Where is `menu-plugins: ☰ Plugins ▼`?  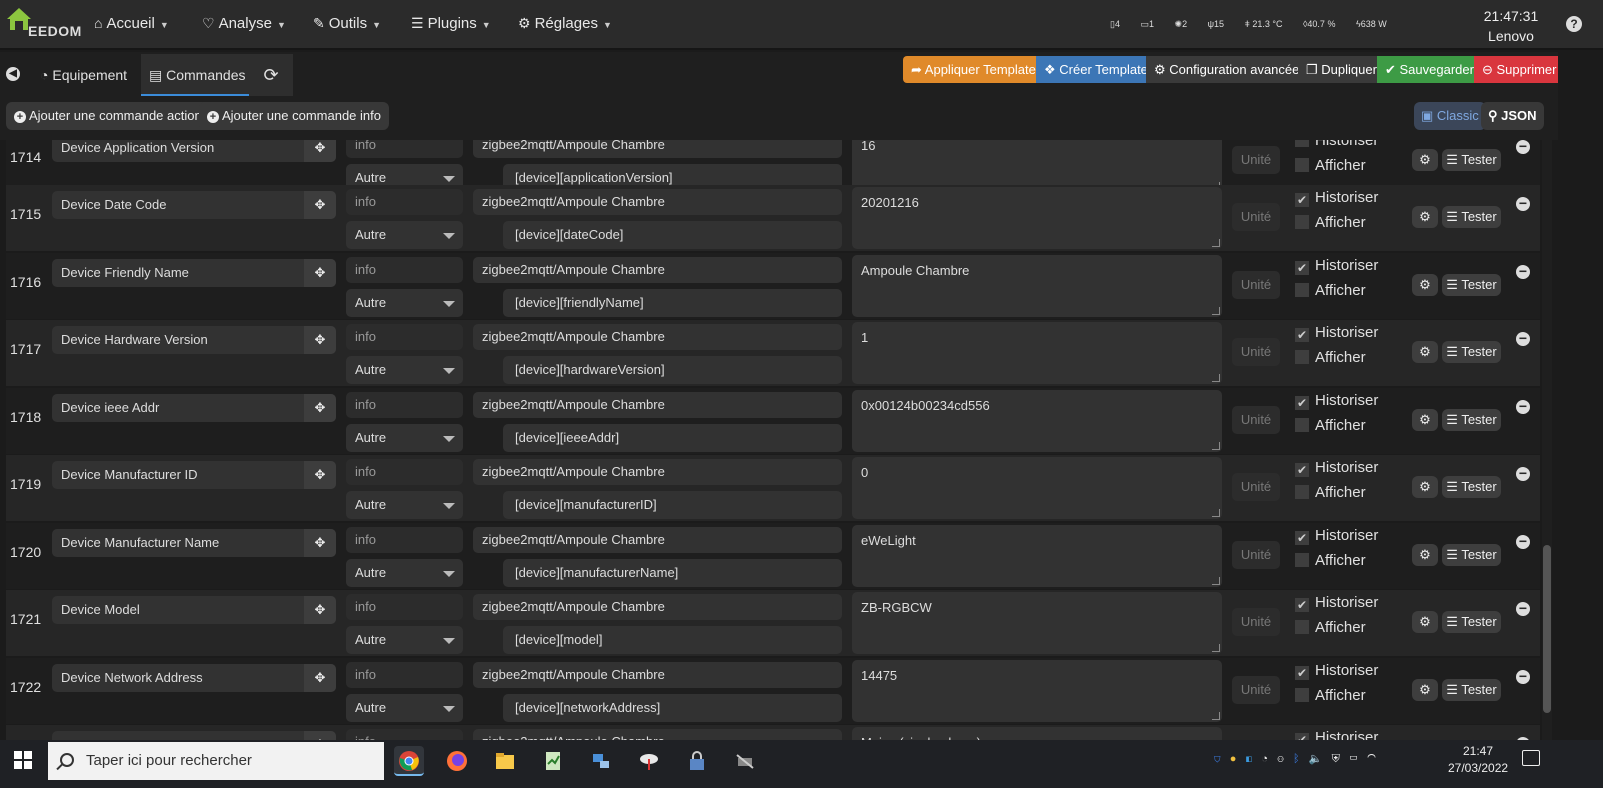 menu-plugins: ☰ Plugins ▼ is located at coordinates (451, 23).